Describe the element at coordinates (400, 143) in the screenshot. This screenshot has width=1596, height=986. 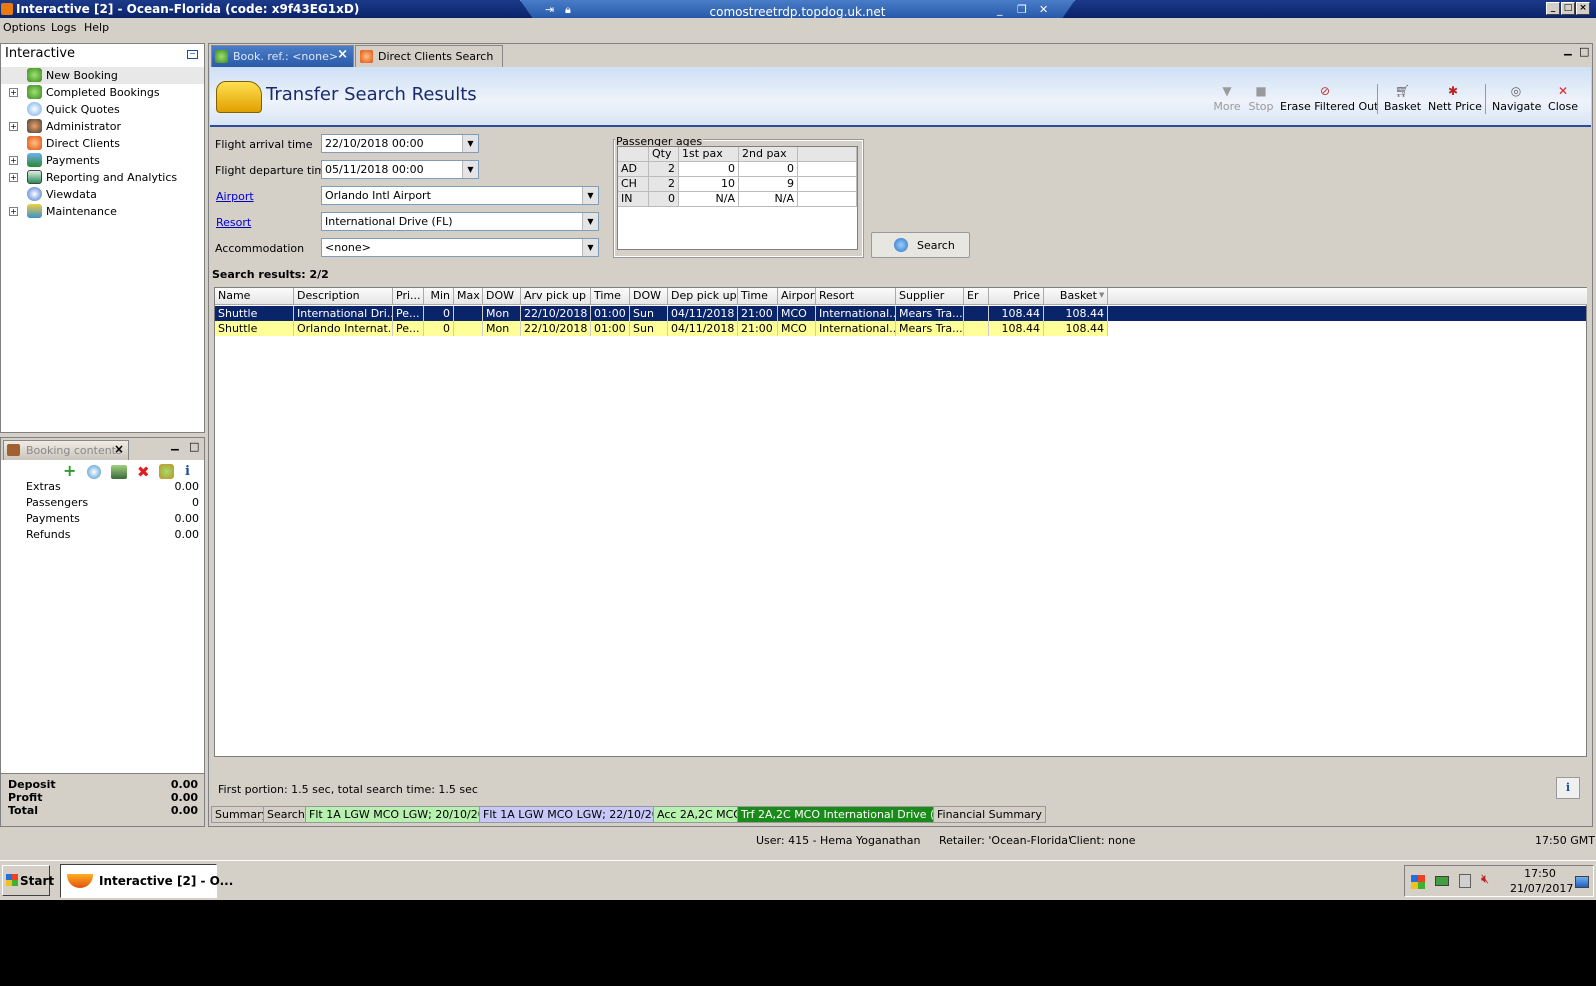
I see `arrival-datetime-field: 22/10/2018 00:00 ▼` at that location.